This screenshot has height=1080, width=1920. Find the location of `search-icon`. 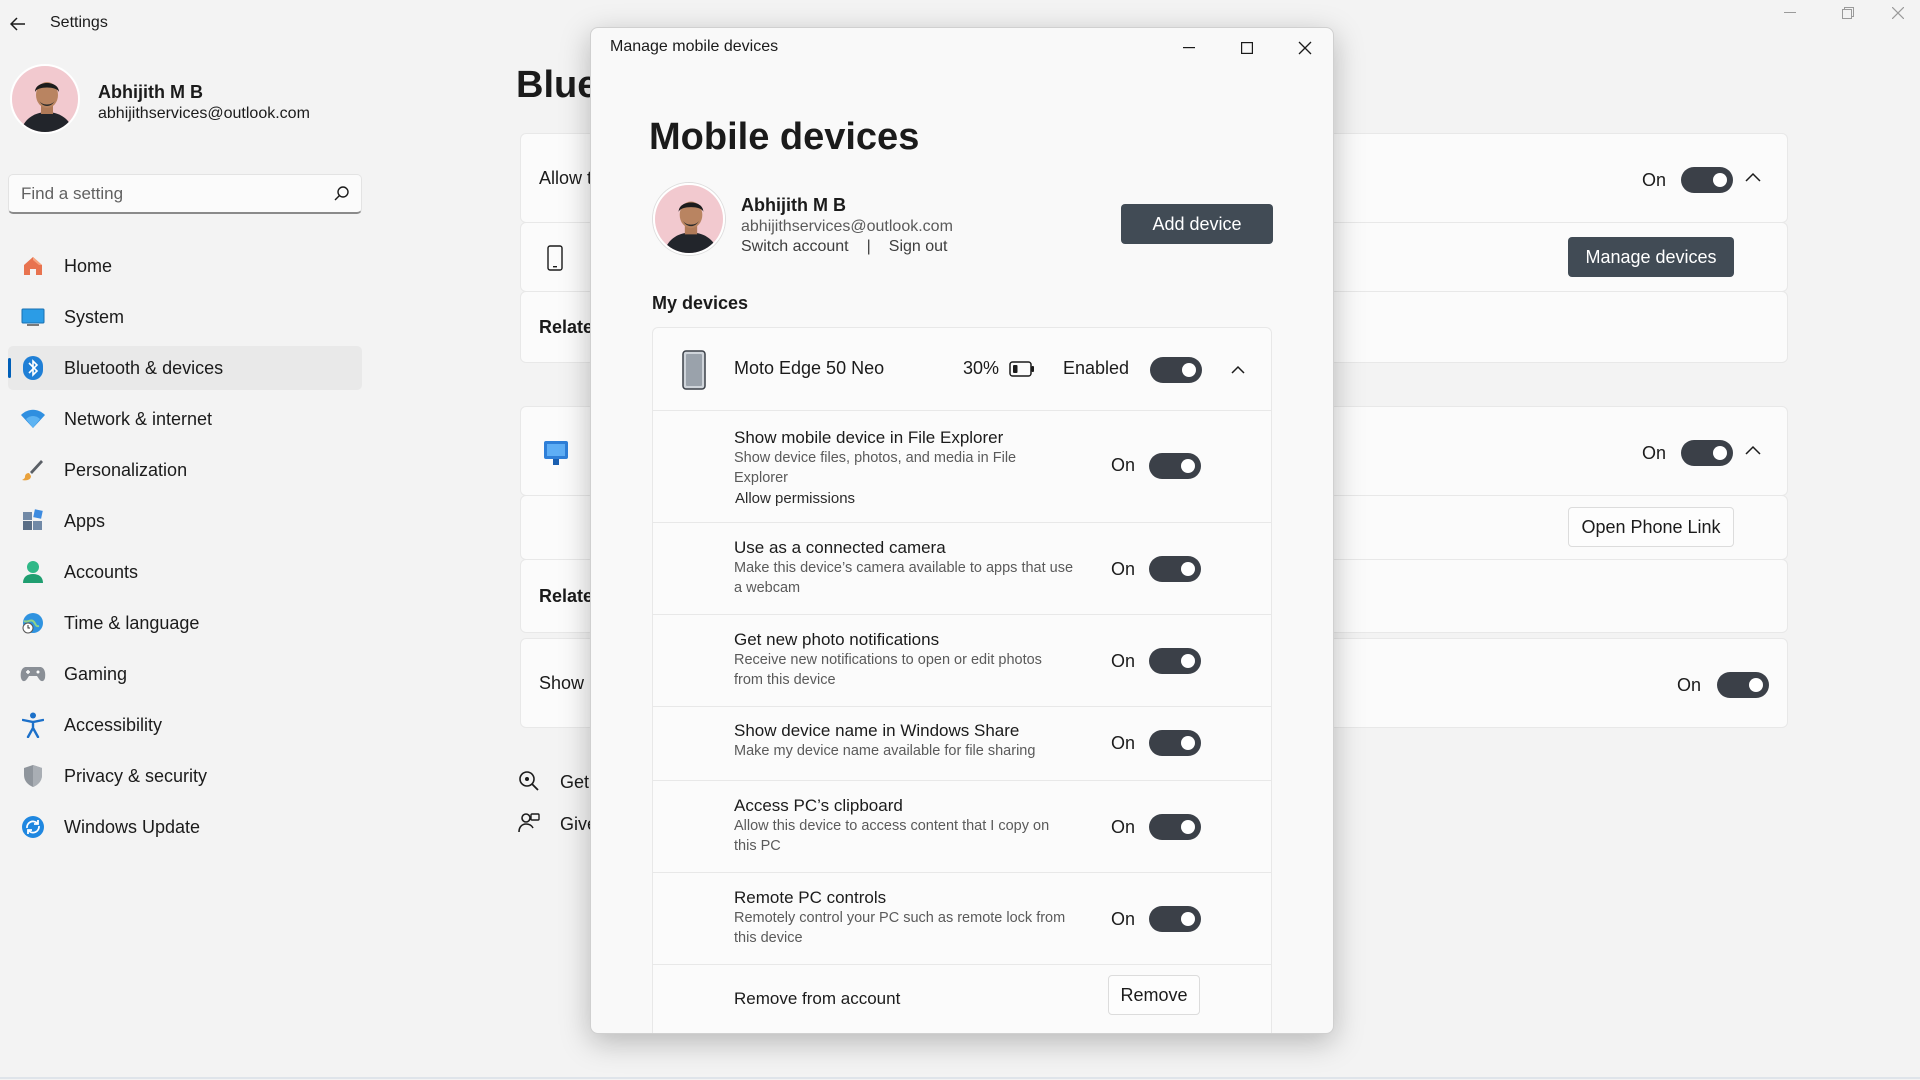

search-icon is located at coordinates (341, 193).